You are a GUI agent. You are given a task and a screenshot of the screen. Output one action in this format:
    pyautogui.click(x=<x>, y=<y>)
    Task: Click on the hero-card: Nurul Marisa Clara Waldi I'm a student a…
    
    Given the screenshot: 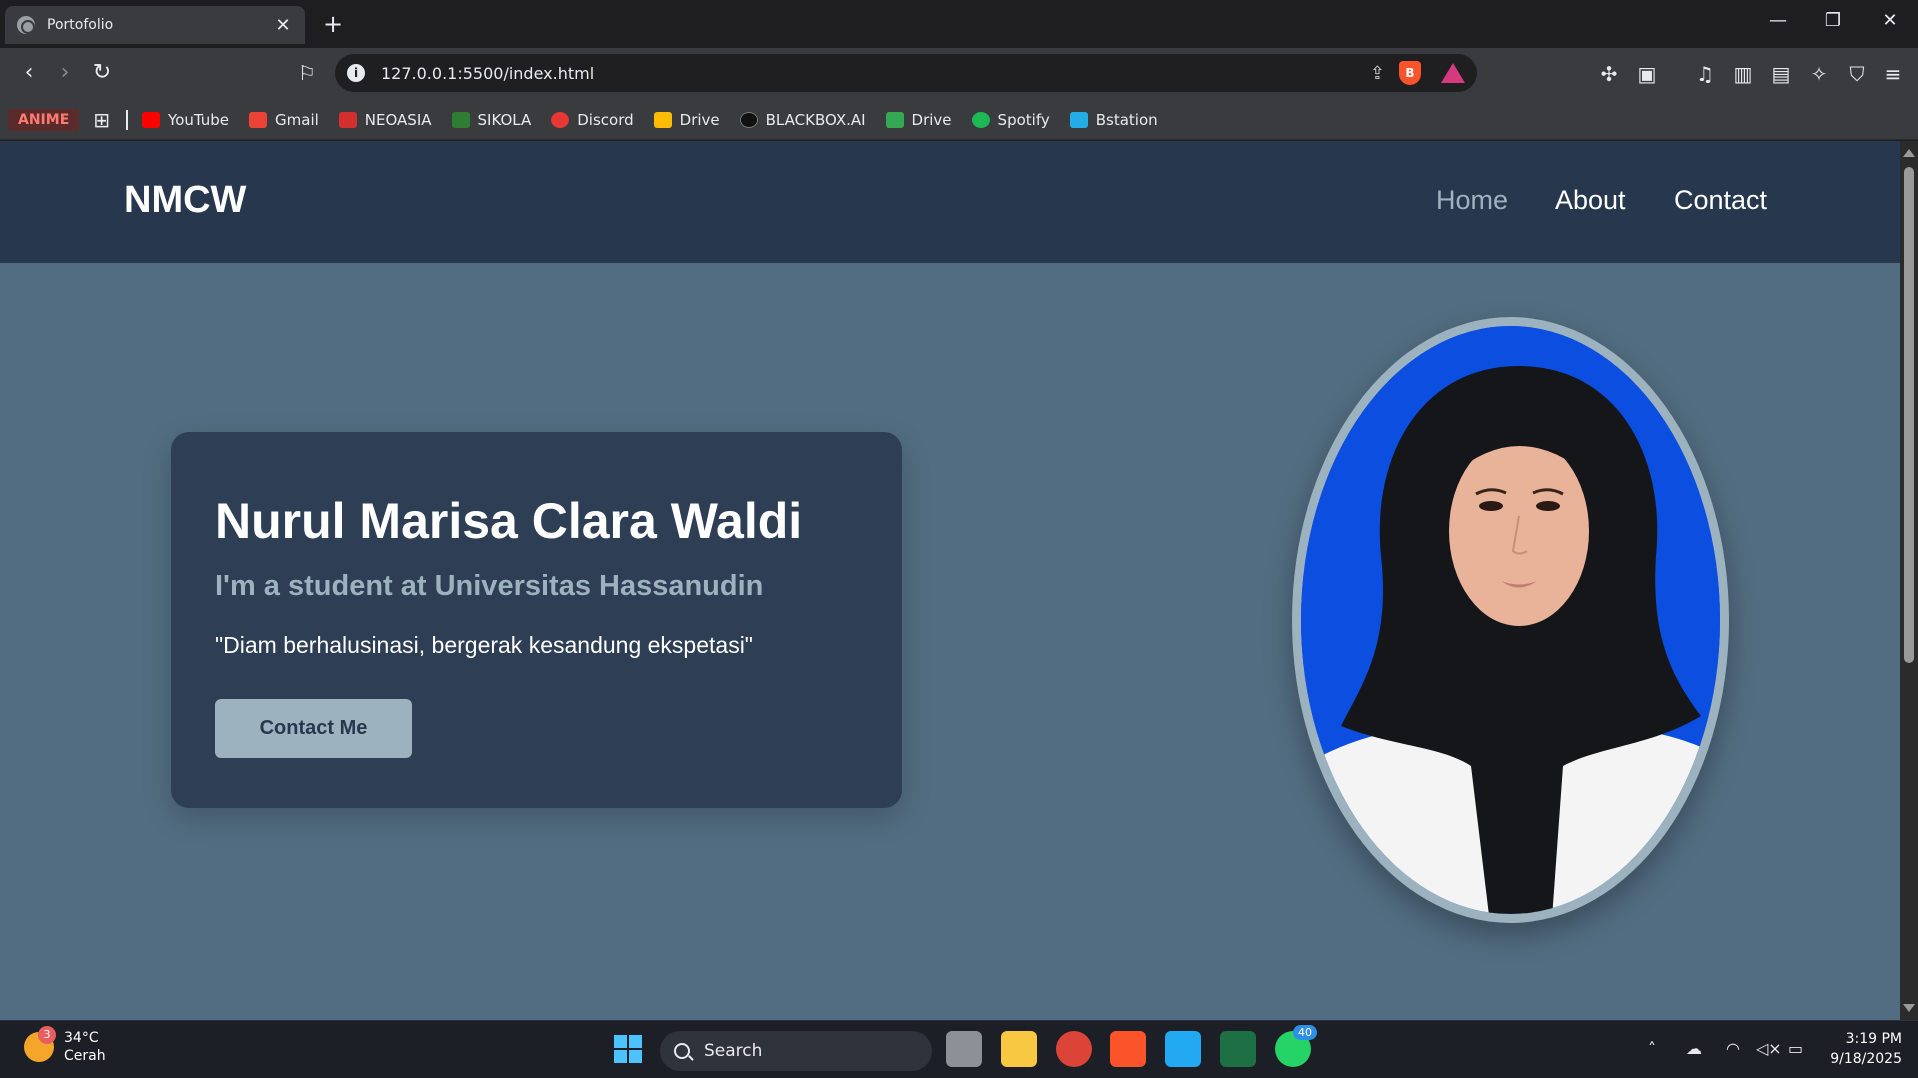 What is the action you would take?
    pyautogui.click(x=536, y=620)
    